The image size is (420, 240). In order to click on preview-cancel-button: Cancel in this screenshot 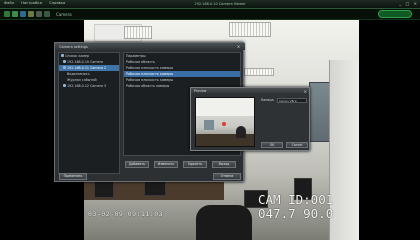, I will do `click(297, 145)`.